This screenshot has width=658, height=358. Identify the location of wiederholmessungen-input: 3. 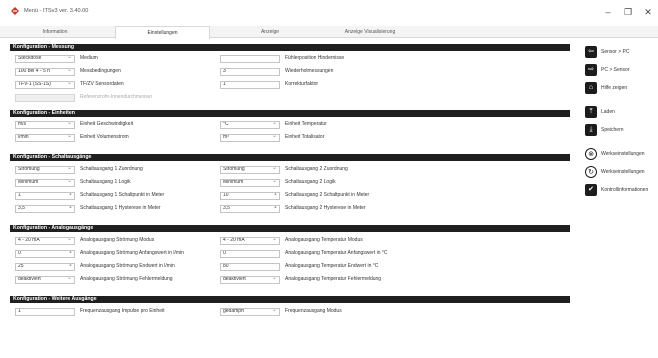
(250, 72).